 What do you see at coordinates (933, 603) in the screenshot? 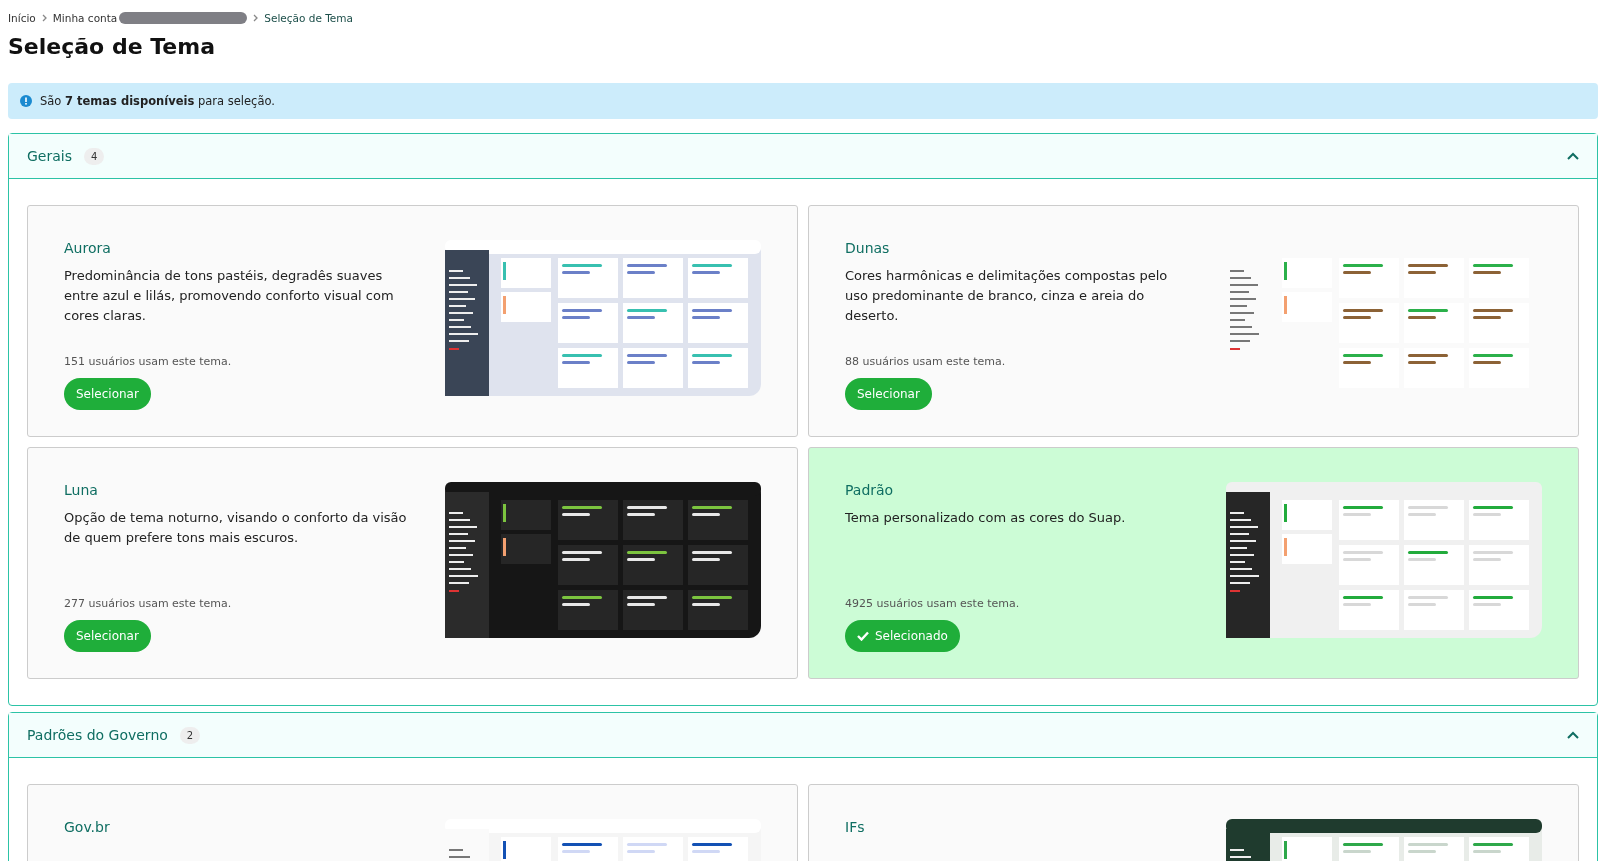
I see `usage-count: 4925 usuários usam este tema.` at bounding box center [933, 603].